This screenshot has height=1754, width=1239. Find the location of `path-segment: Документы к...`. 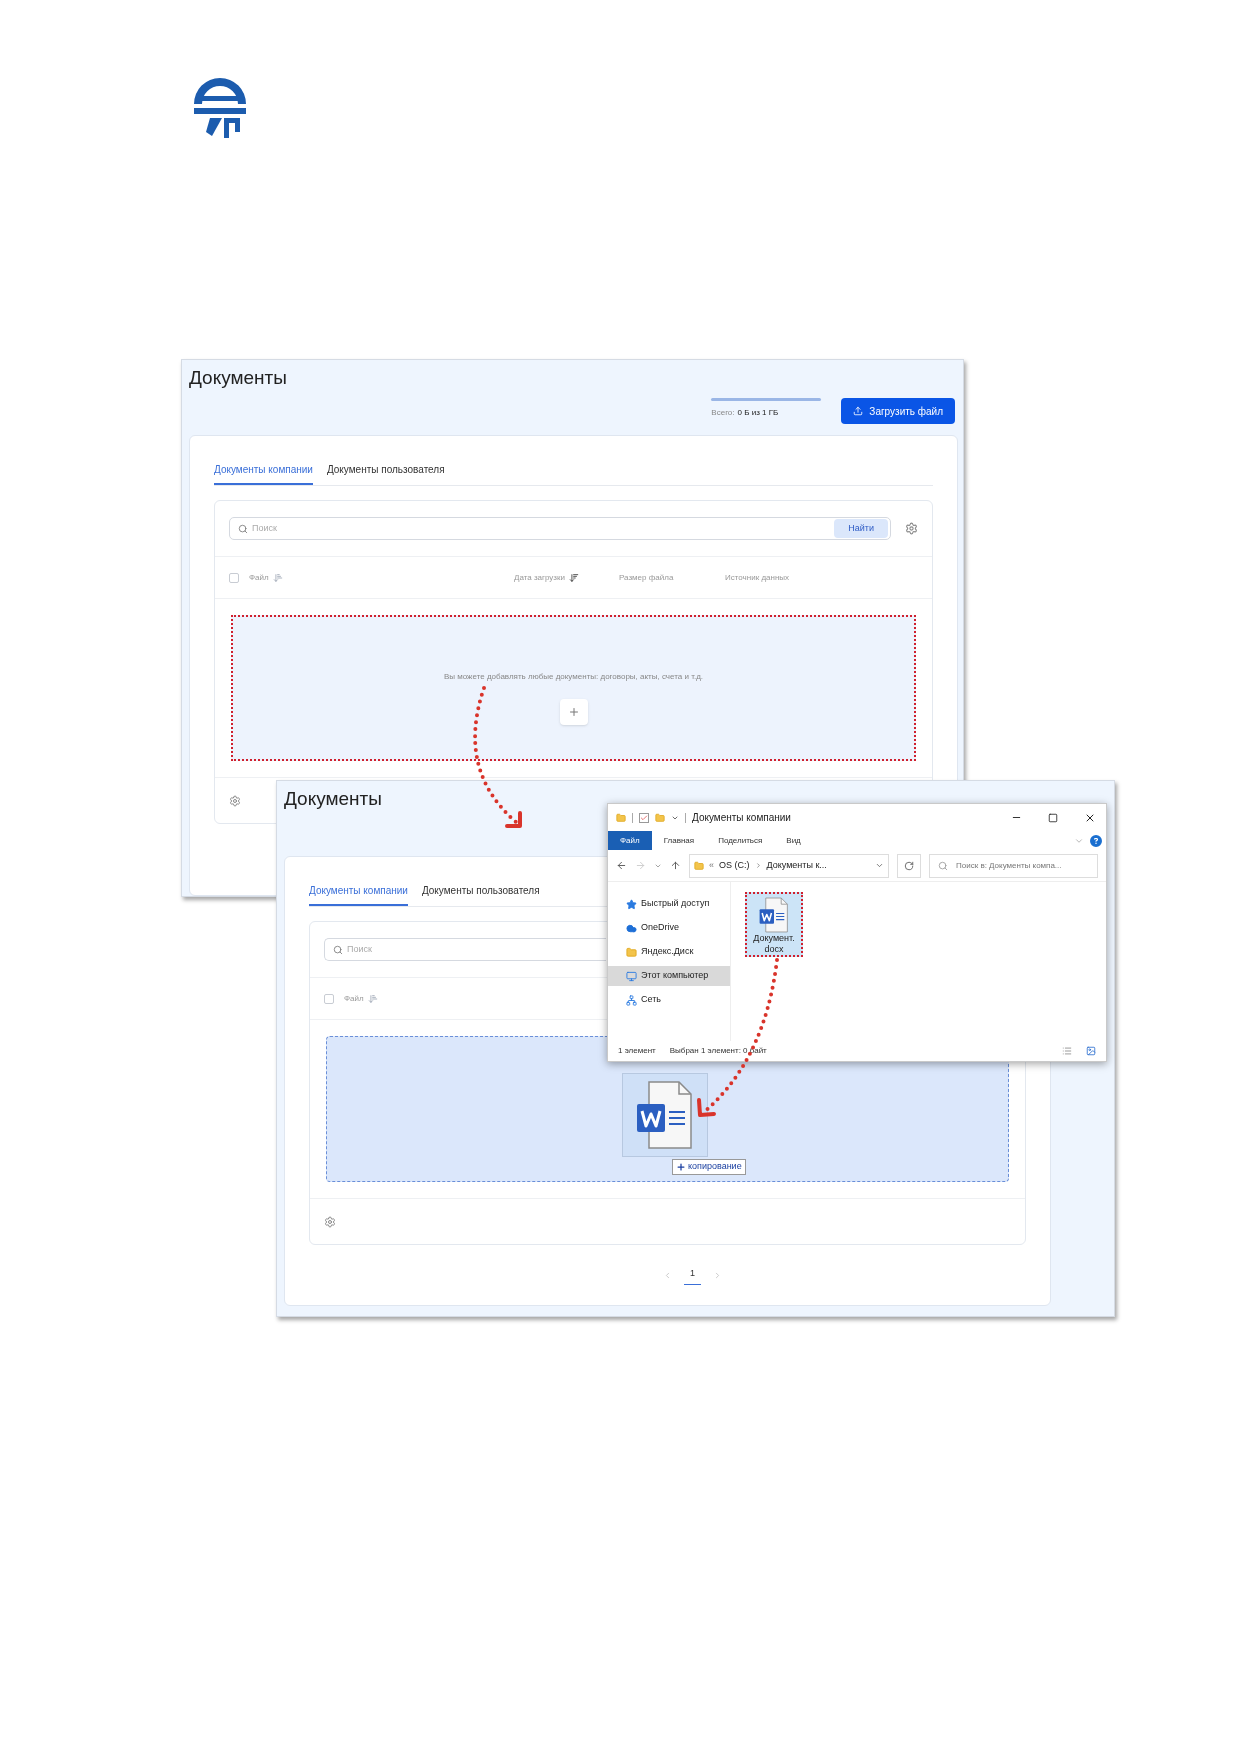

path-segment: Документы к... is located at coordinates (796, 865).